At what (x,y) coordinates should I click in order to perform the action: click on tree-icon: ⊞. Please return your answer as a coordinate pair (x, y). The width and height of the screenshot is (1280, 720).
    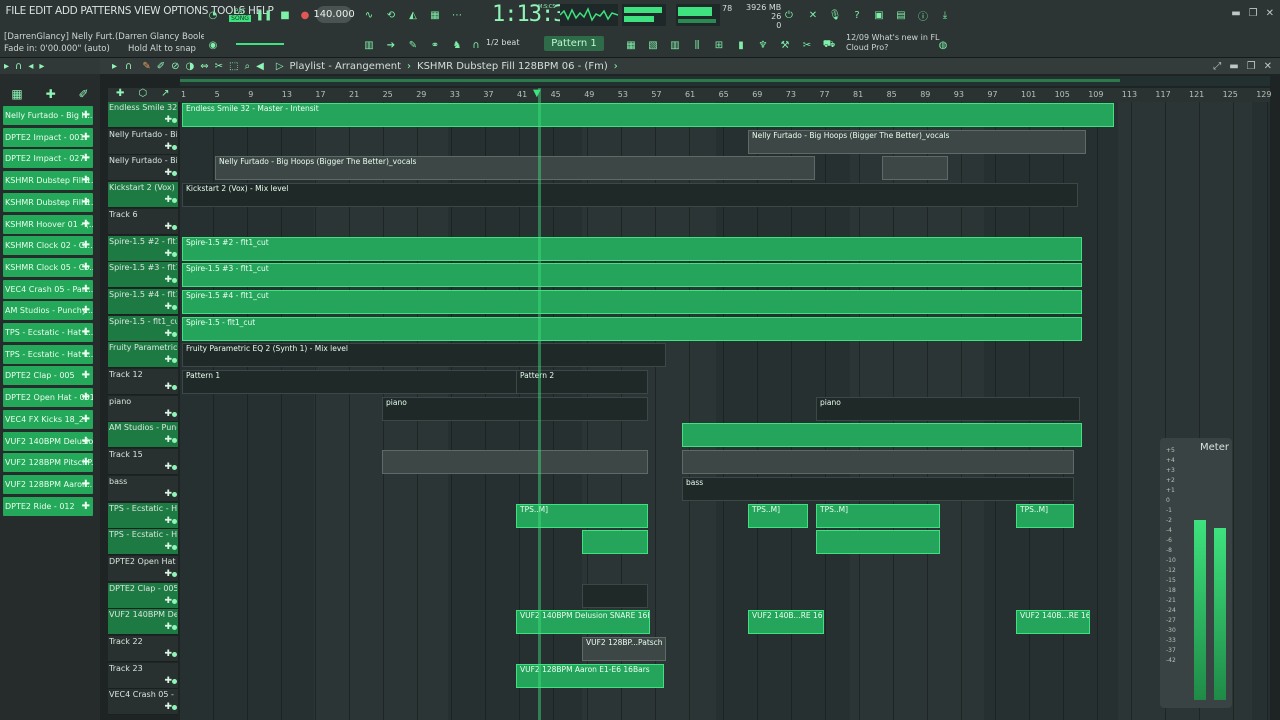
    Looking at the image, I should click on (719, 45).